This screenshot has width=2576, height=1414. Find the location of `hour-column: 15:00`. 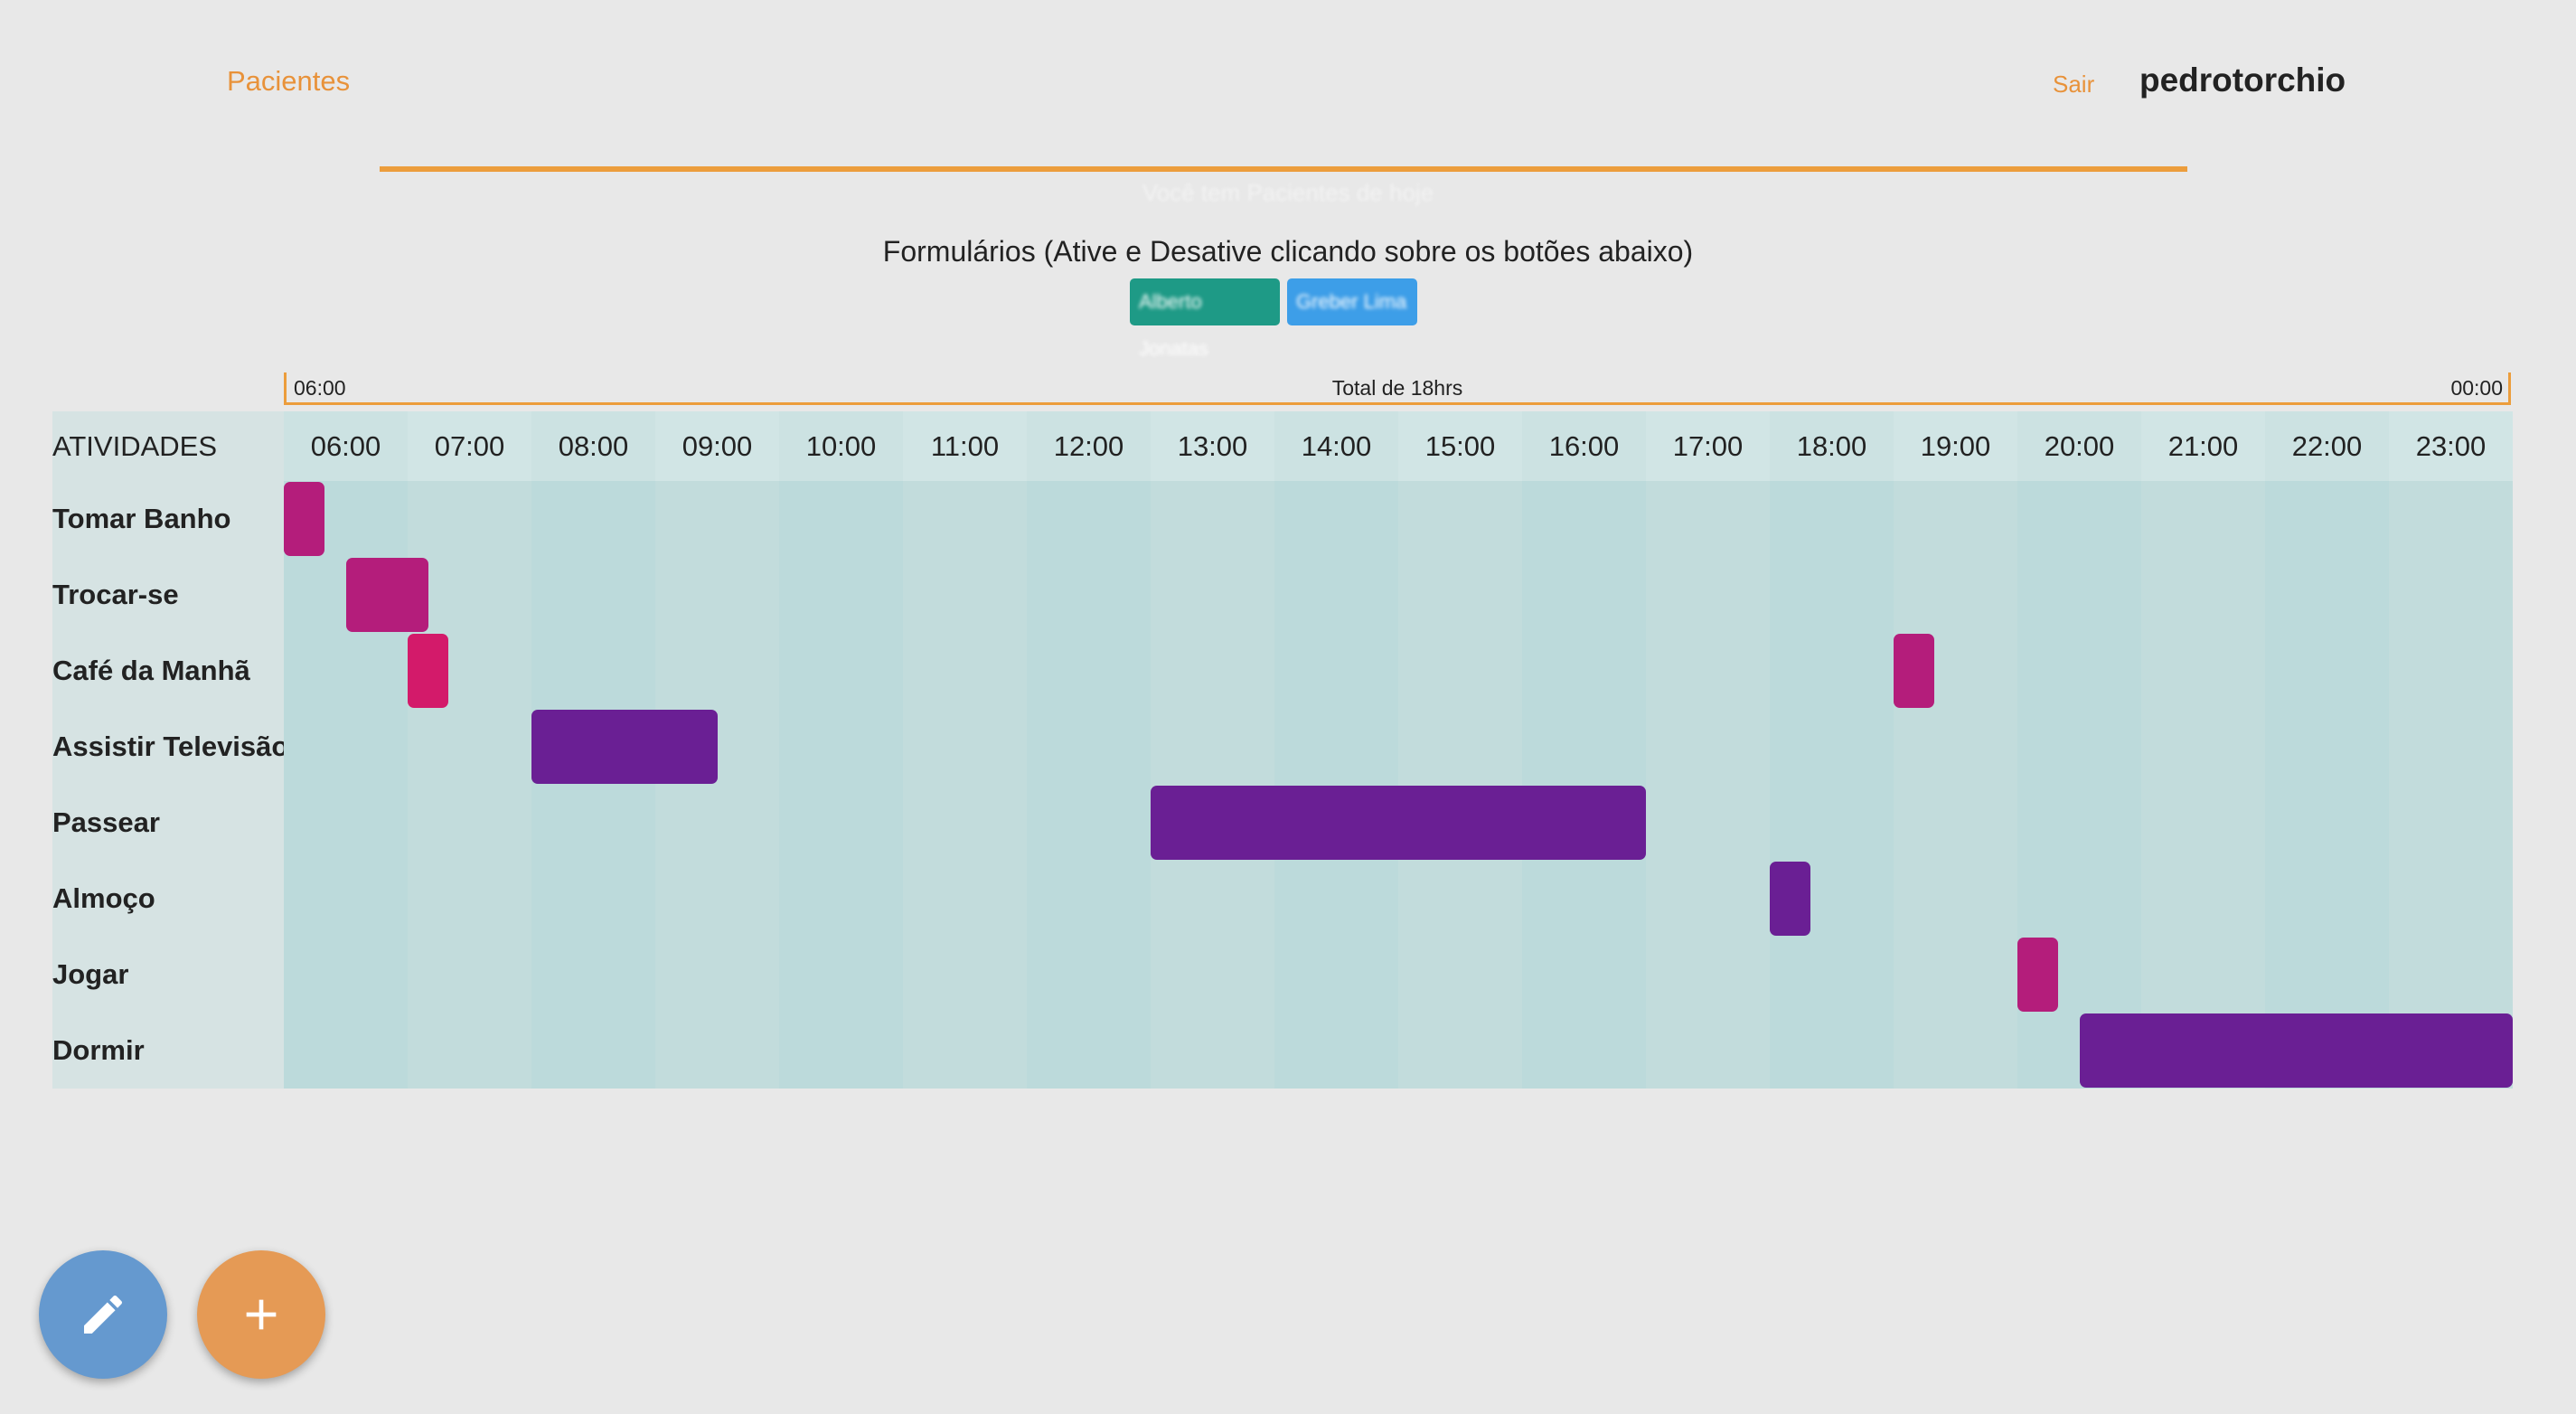

hour-column: 15:00 is located at coordinates (1460, 750).